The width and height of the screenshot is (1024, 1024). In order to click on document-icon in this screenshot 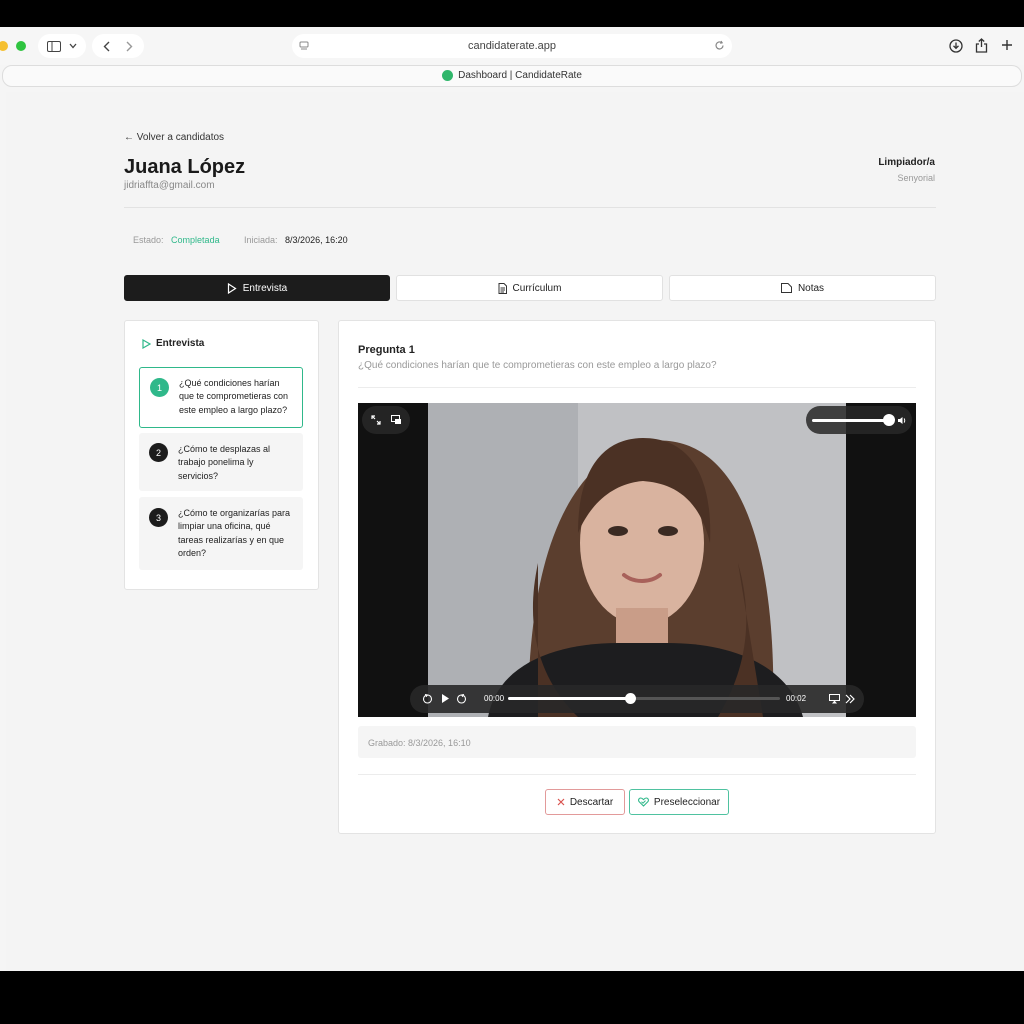, I will do `click(502, 288)`.